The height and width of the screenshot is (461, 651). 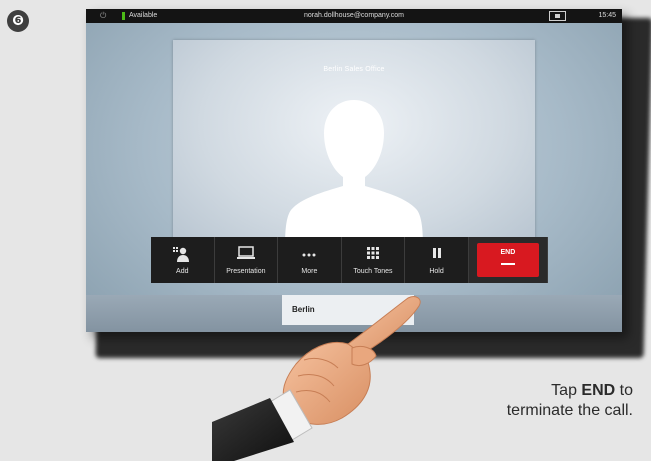 I want to click on pointing-hand-icon, so click(x=316, y=378).